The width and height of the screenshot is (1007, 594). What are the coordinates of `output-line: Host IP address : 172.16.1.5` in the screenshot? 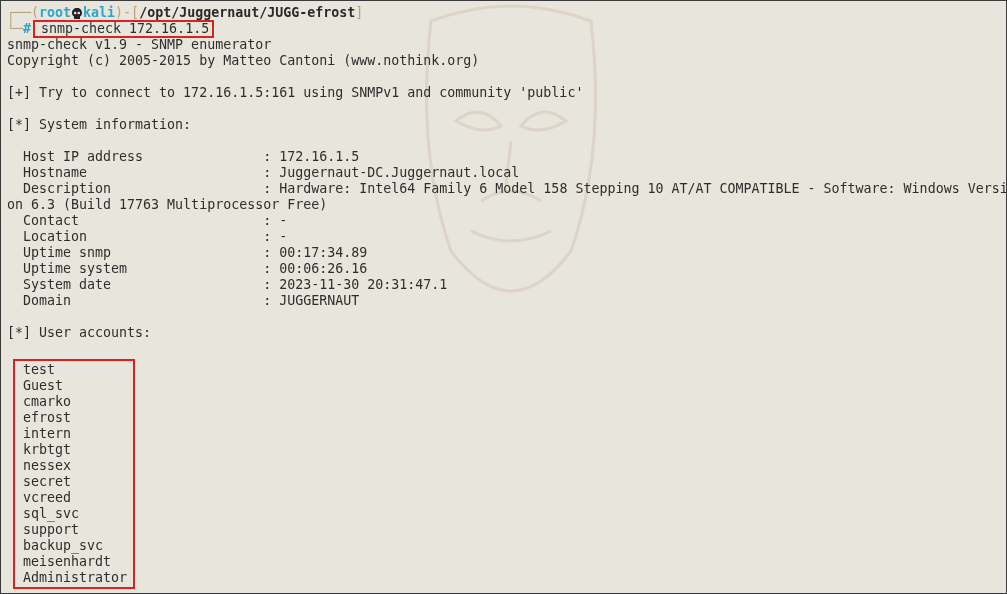 It's located at (191, 156).